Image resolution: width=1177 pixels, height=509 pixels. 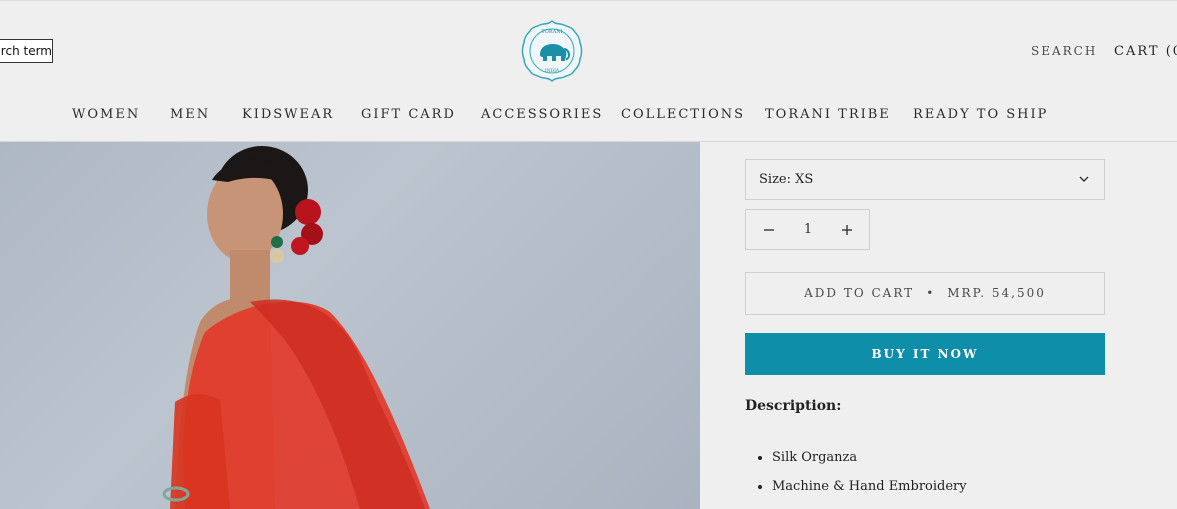 I want to click on nav-item-kidswear: KIDSWEAR, so click(x=288, y=114).